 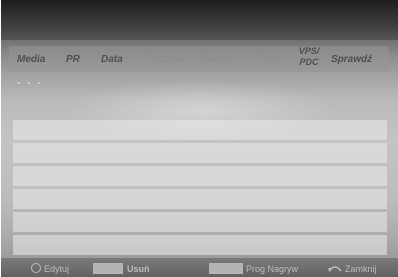 I want to click on return-arrow-icon, so click(x=335, y=269).